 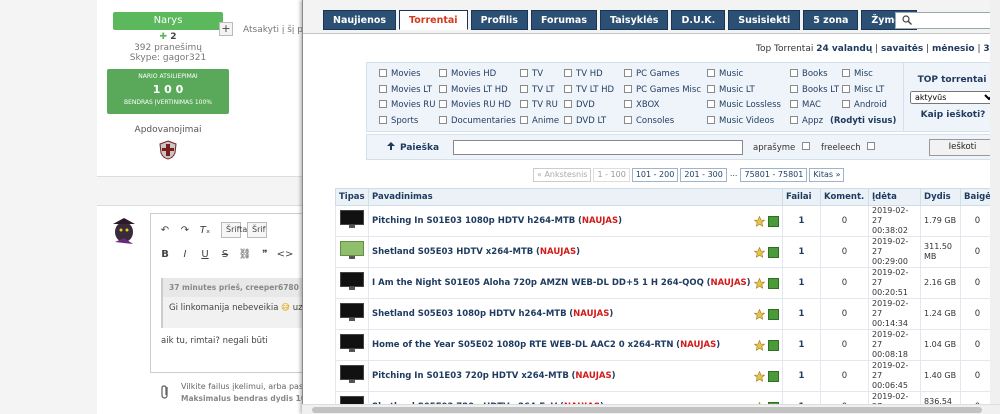 What do you see at coordinates (814, 89) in the screenshot?
I see `category-1-6: Books LT` at bounding box center [814, 89].